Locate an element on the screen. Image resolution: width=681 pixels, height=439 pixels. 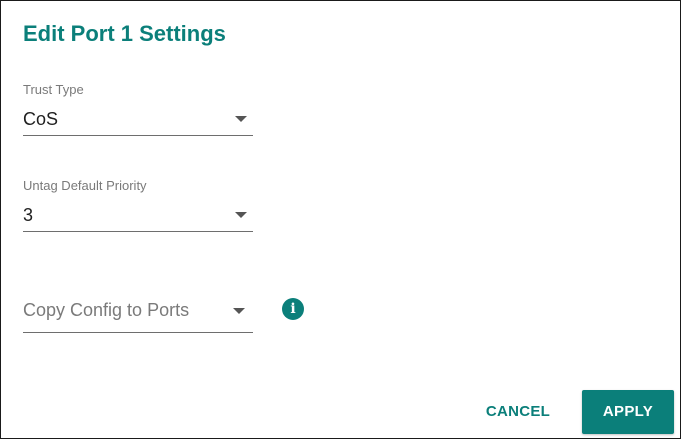
dialog-title: Edit Port 1 Settings is located at coordinates (124, 33).